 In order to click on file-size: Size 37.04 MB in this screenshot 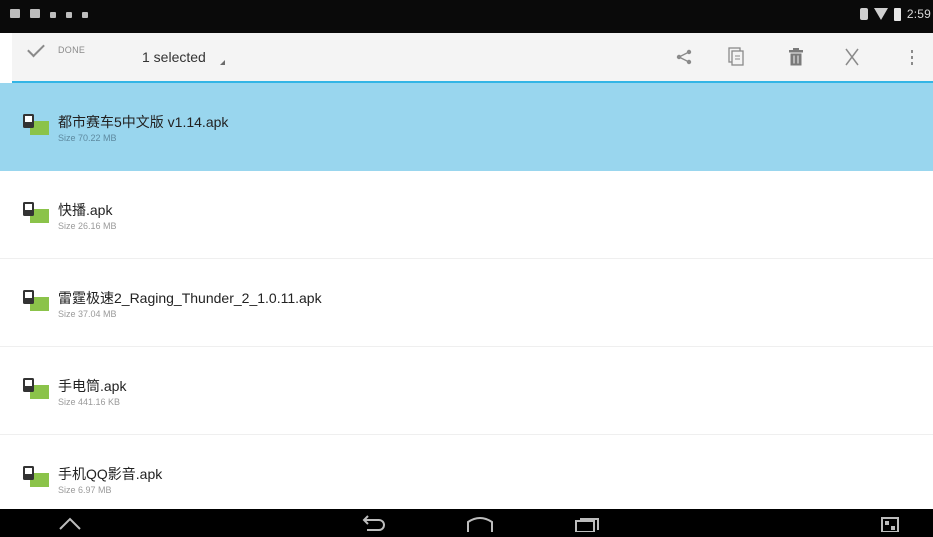, I will do `click(87, 314)`.